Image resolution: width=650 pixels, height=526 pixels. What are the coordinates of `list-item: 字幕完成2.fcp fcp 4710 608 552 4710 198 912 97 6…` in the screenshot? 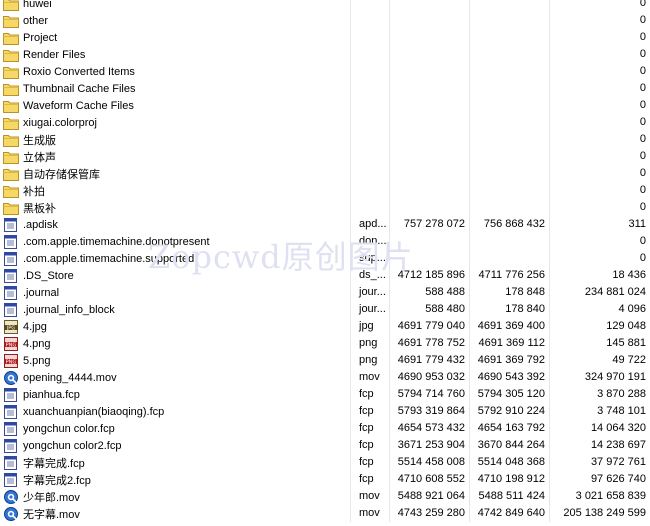 It's located at (325, 479).